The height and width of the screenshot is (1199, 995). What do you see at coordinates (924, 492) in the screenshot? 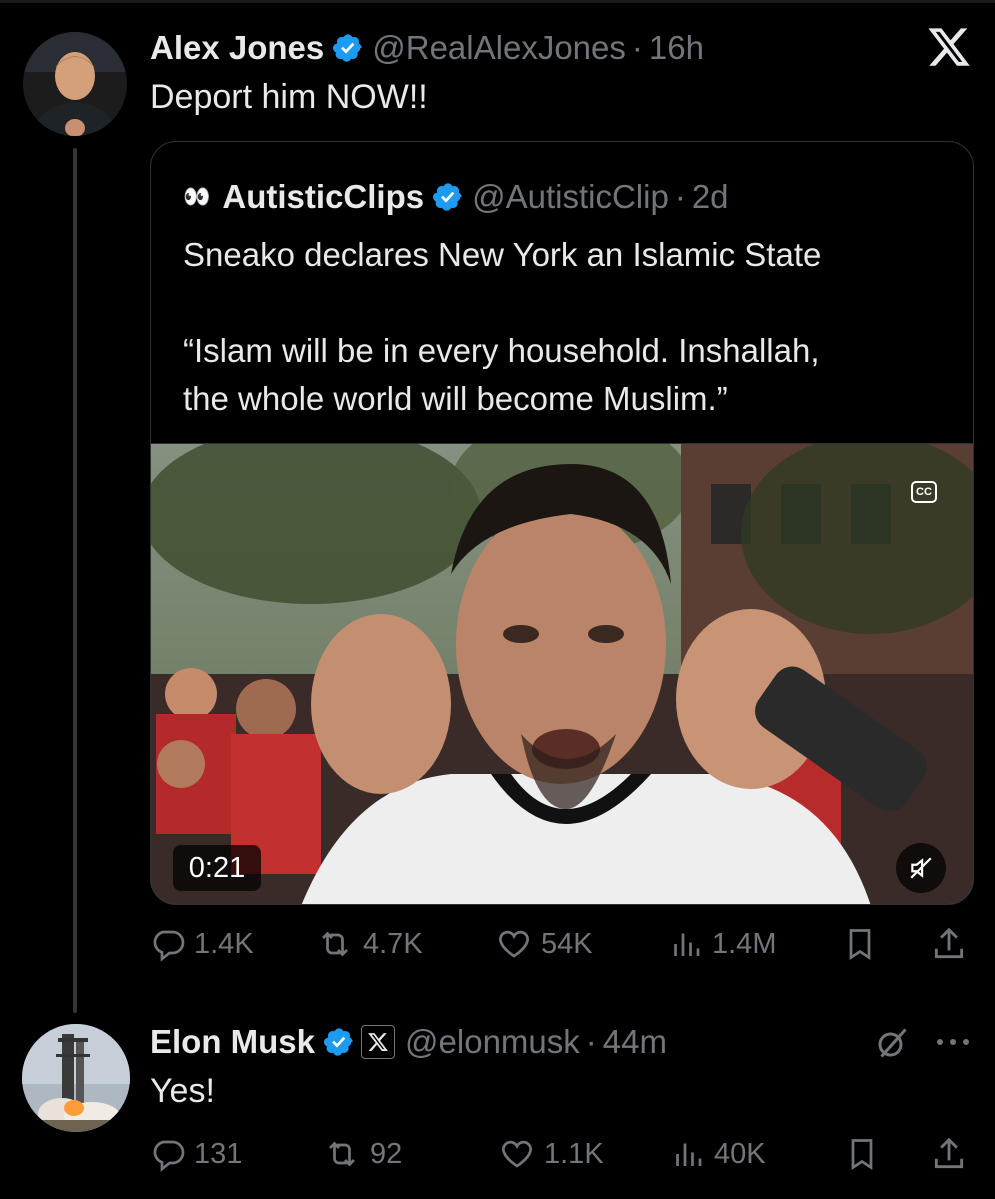
I see `captions-icon: CC` at bounding box center [924, 492].